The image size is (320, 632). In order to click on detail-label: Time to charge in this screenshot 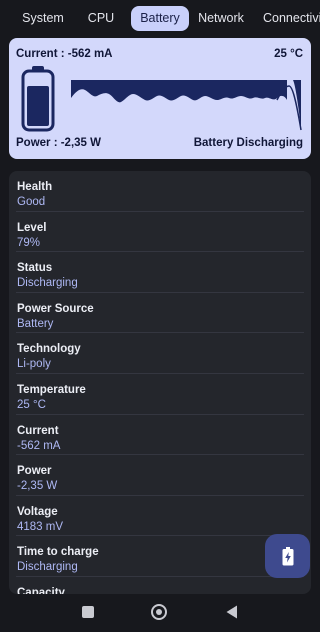, I will do `click(58, 552)`.